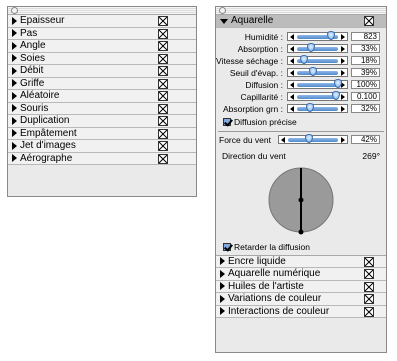 The width and height of the screenshot is (397, 361). What do you see at coordinates (365, 84) in the screenshot?
I see `control-value: 100%` at bounding box center [365, 84].